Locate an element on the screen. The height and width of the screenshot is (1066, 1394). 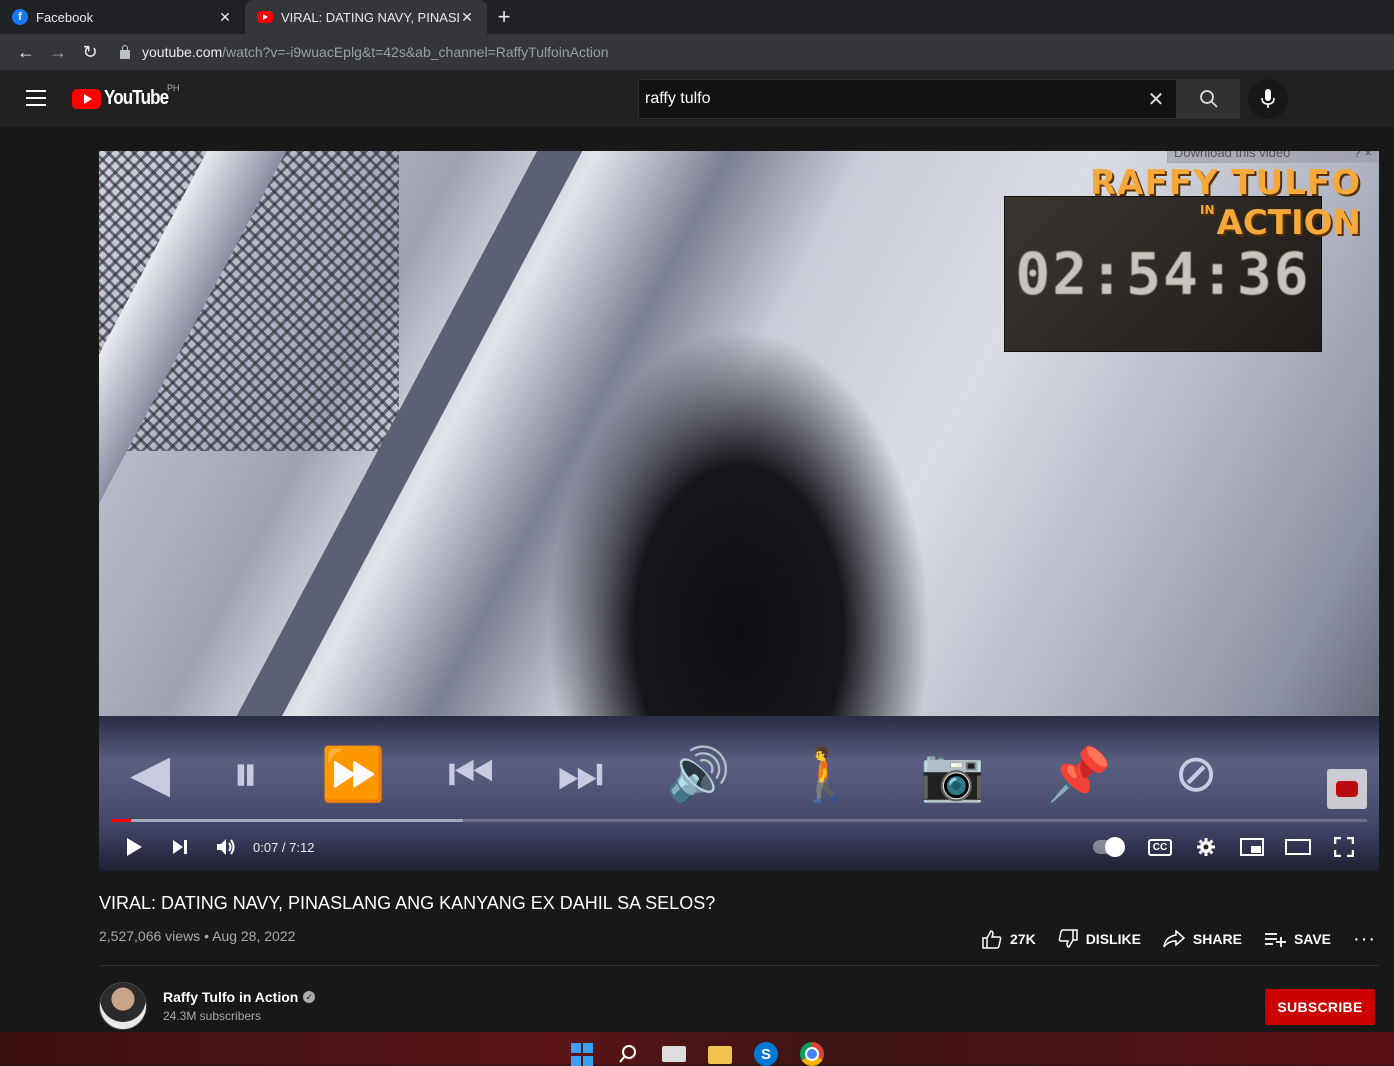
brand-in: IN is located at coordinates (1207, 210).